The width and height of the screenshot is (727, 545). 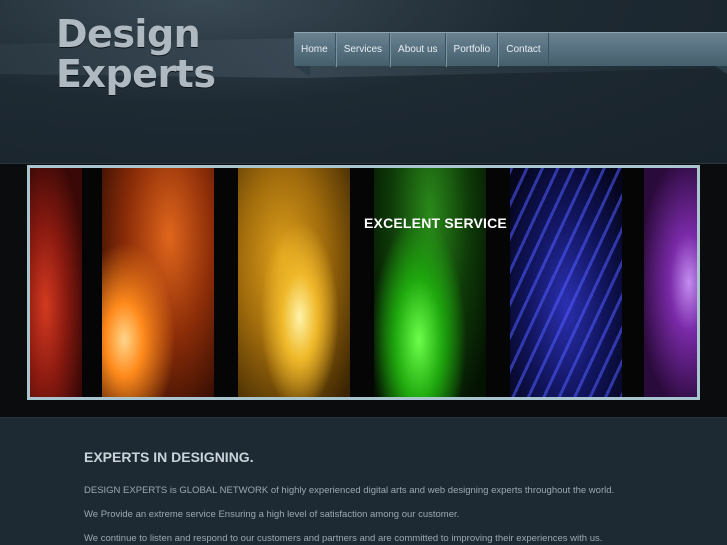 What do you see at coordinates (670, 282) in the screenshot?
I see `banner-panel-purple` at bounding box center [670, 282].